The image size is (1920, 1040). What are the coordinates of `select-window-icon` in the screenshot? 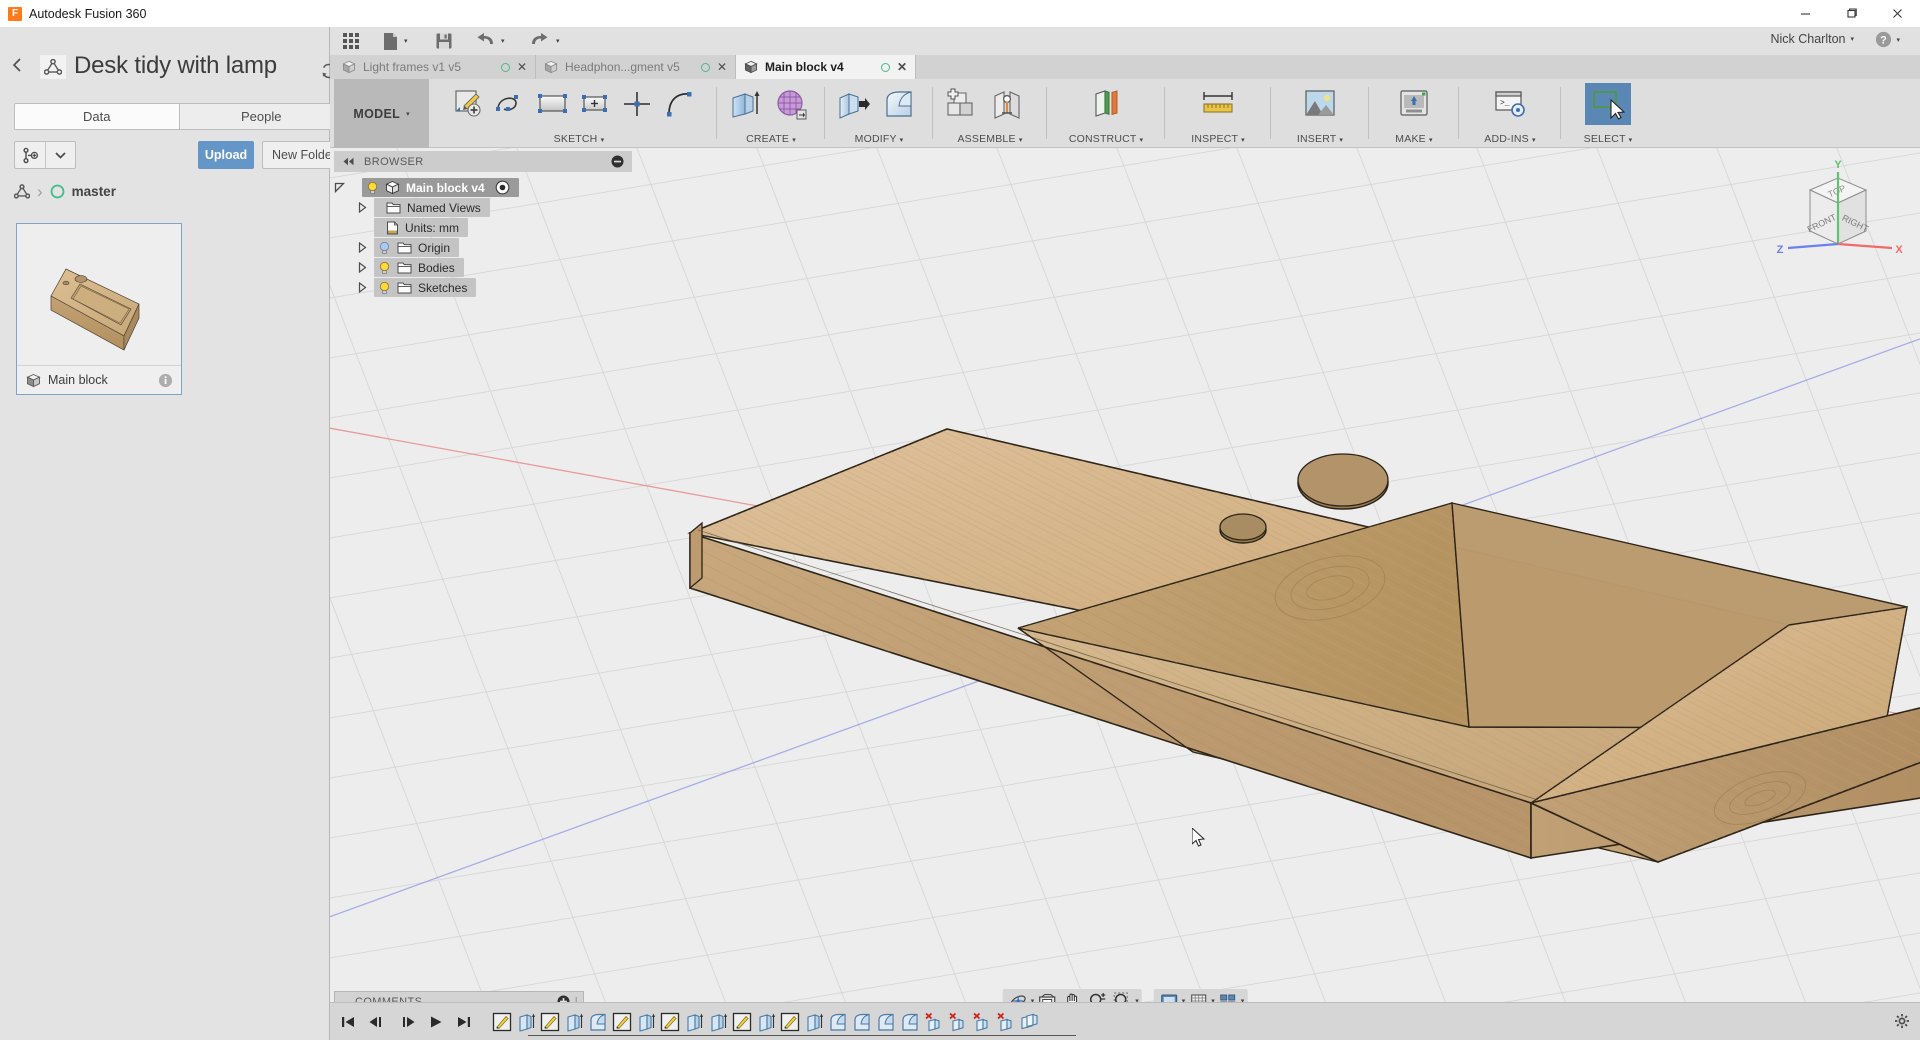 It's located at (1608, 104).